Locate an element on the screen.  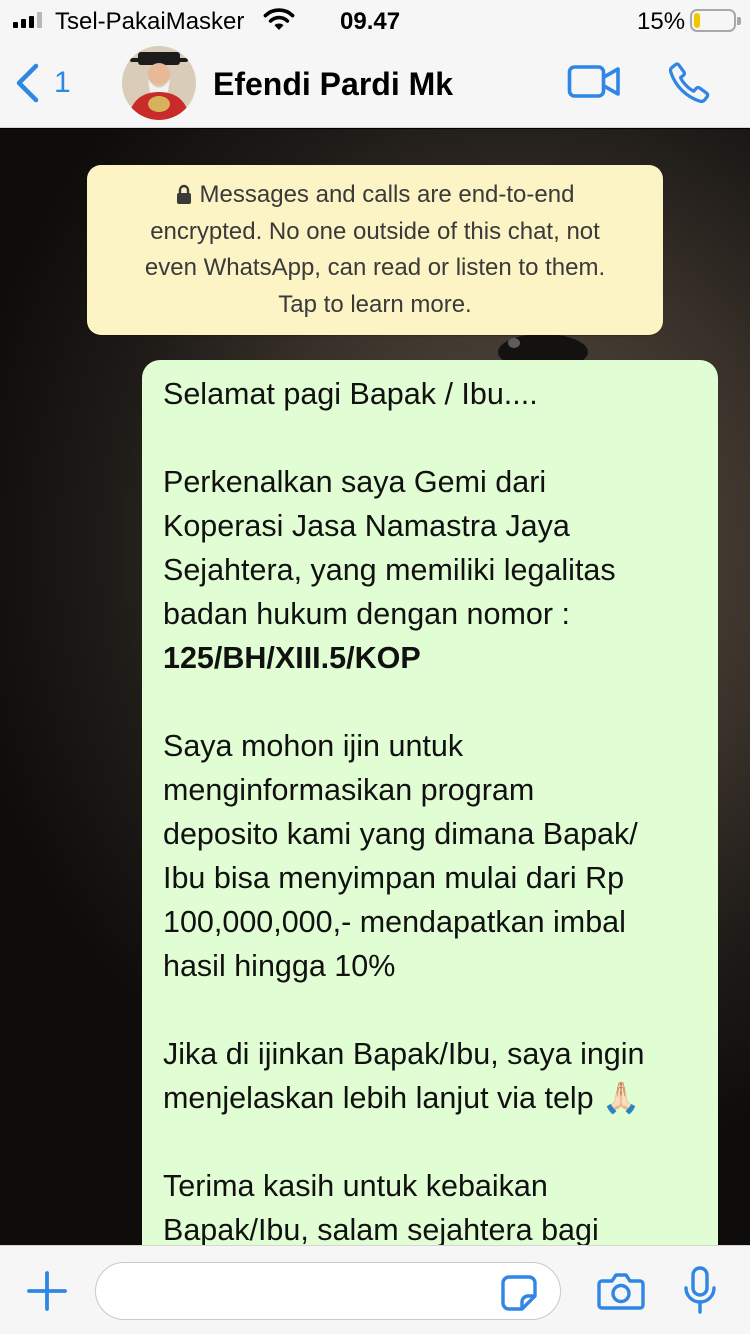
battery-percent: 15% is located at coordinates (661, 21).